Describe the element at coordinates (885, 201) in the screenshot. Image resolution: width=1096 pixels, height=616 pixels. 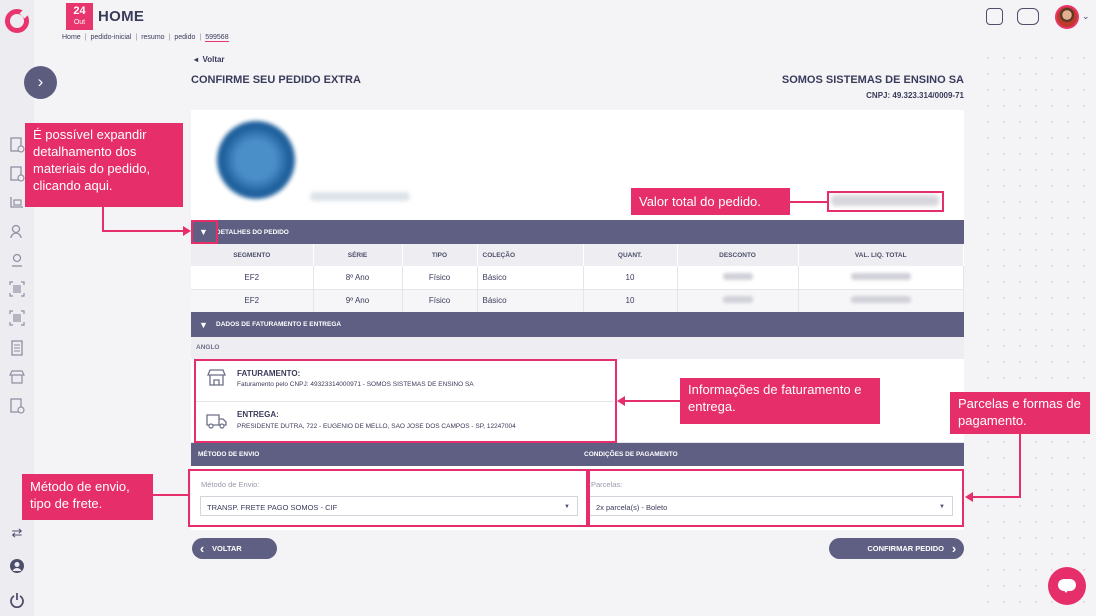
I see `highlight-total` at that location.